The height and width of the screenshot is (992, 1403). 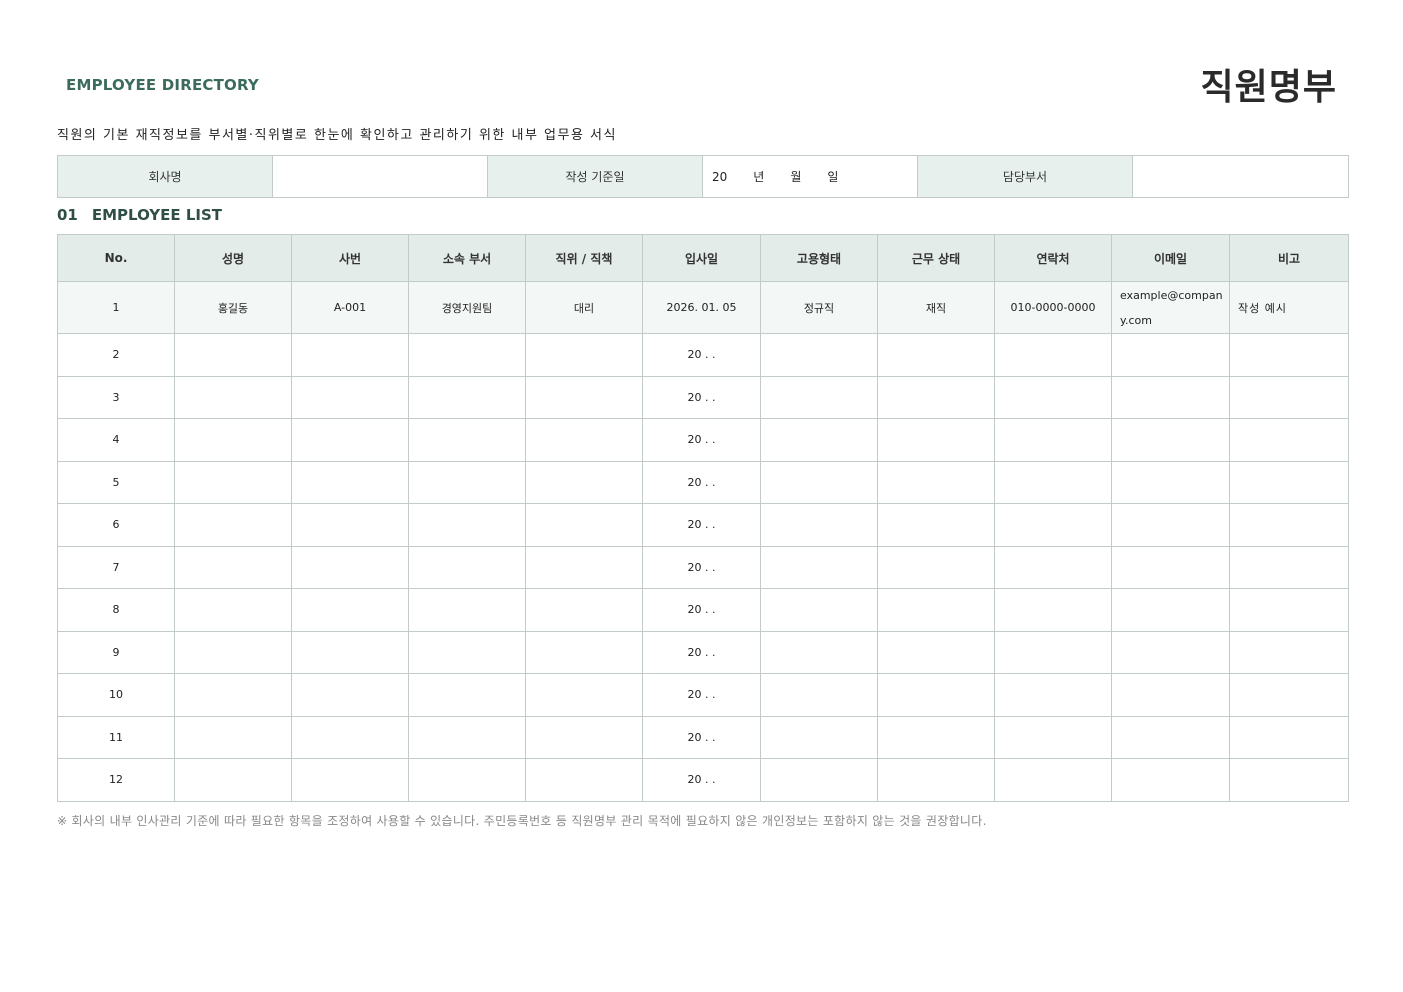 I want to click on dept-field, so click(x=1240, y=176).